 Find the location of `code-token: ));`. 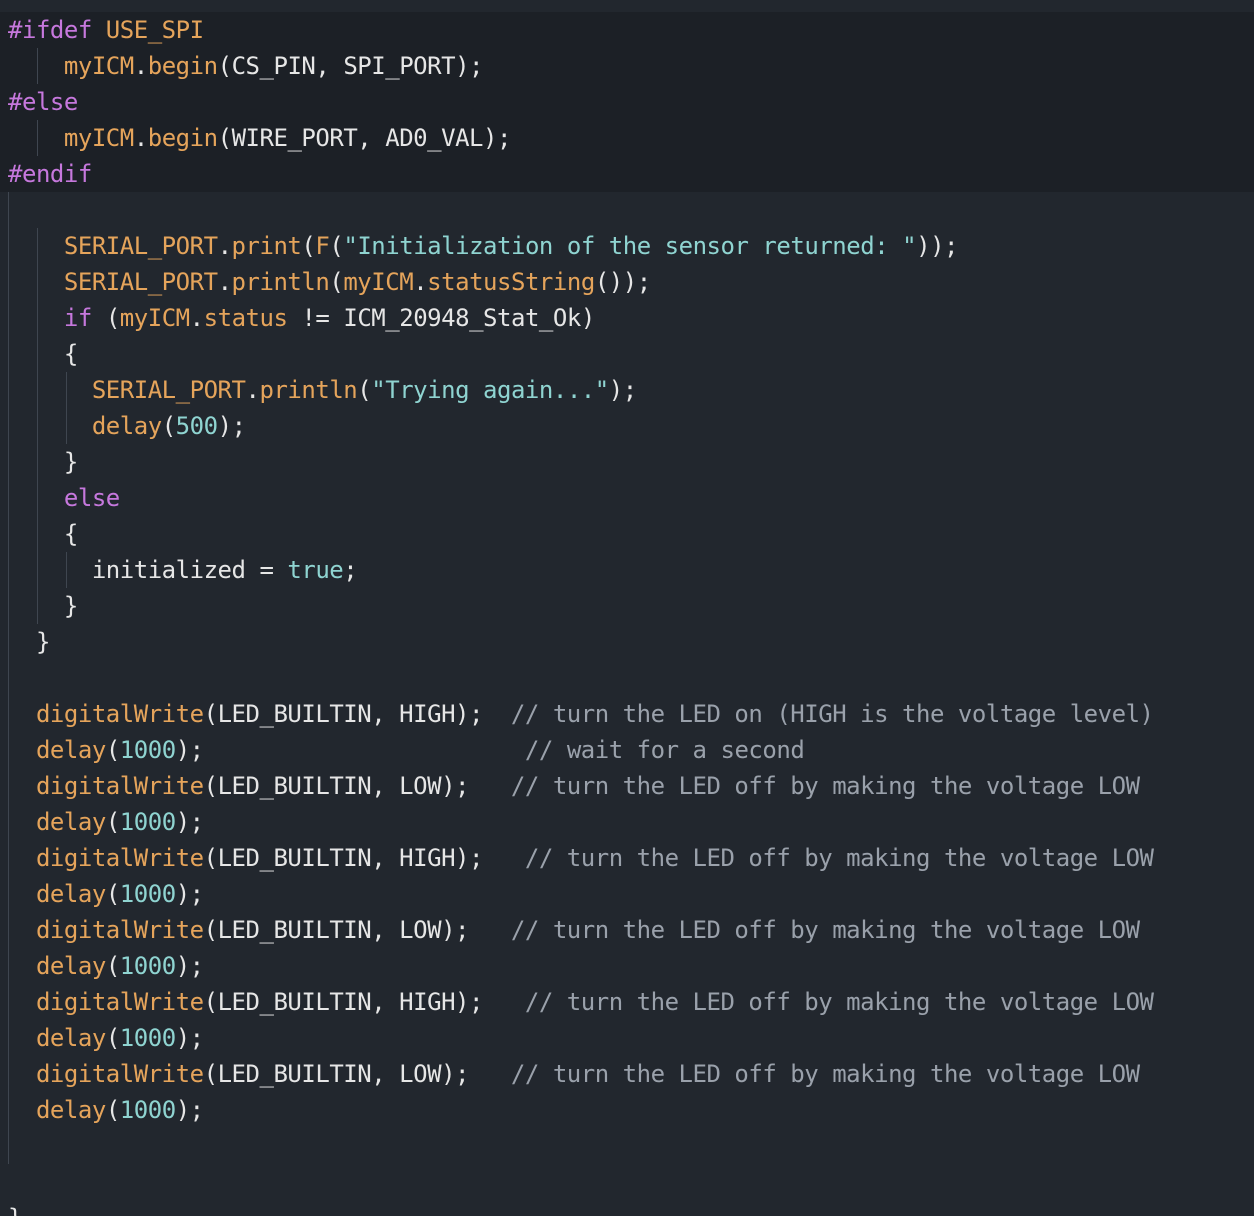

code-token: )); is located at coordinates (937, 246).